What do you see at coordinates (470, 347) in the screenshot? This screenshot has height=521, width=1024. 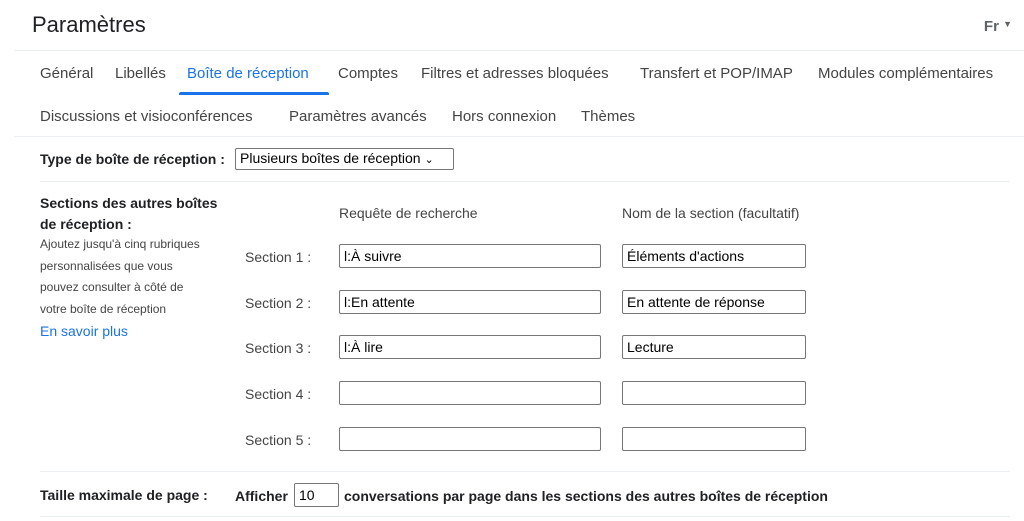 I see `section-query-input: l:À lire` at bounding box center [470, 347].